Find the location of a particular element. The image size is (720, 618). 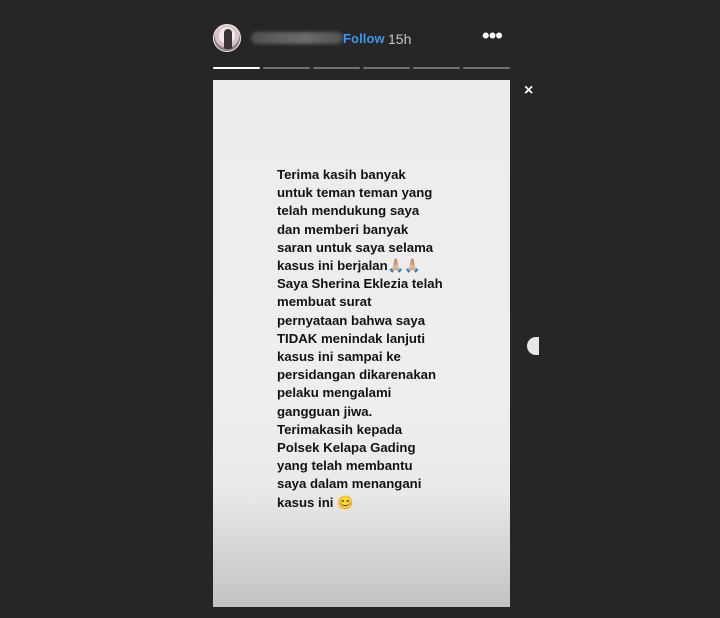

username-blurred is located at coordinates (297, 38).